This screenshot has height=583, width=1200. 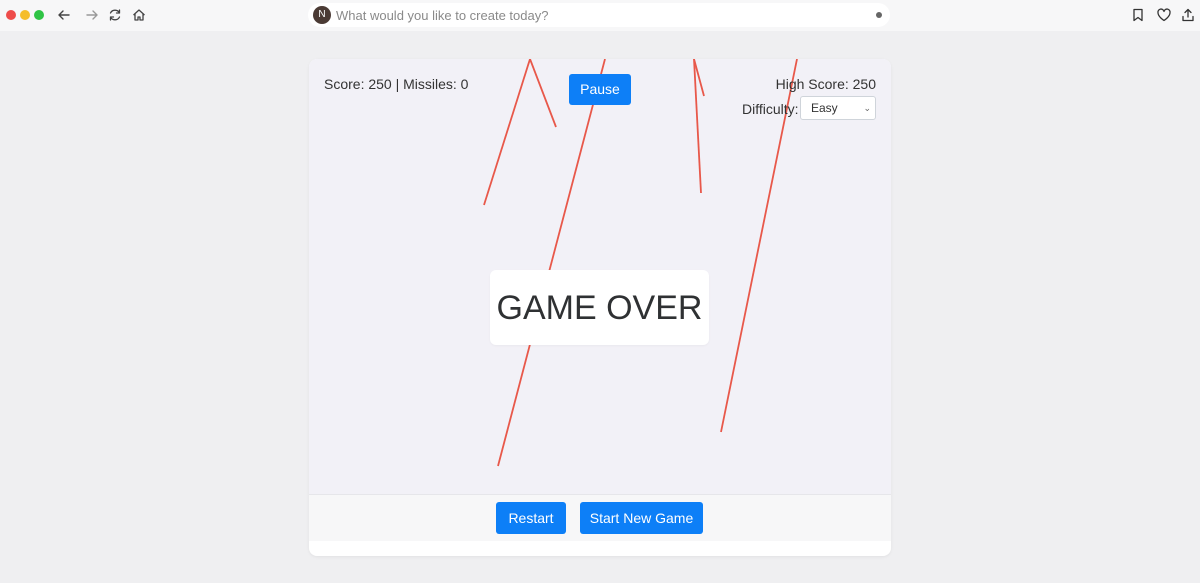 I want to click on address-input, so click(x=596, y=15).